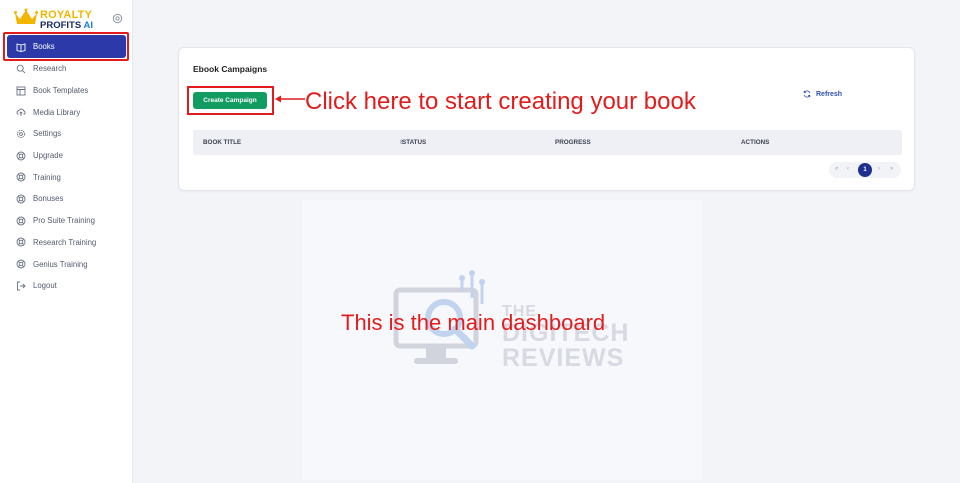 The height and width of the screenshot is (483, 960). Describe the element at coordinates (60, 264) in the screenshot. I see `sidebar-item-label: Genius Training` at that location.